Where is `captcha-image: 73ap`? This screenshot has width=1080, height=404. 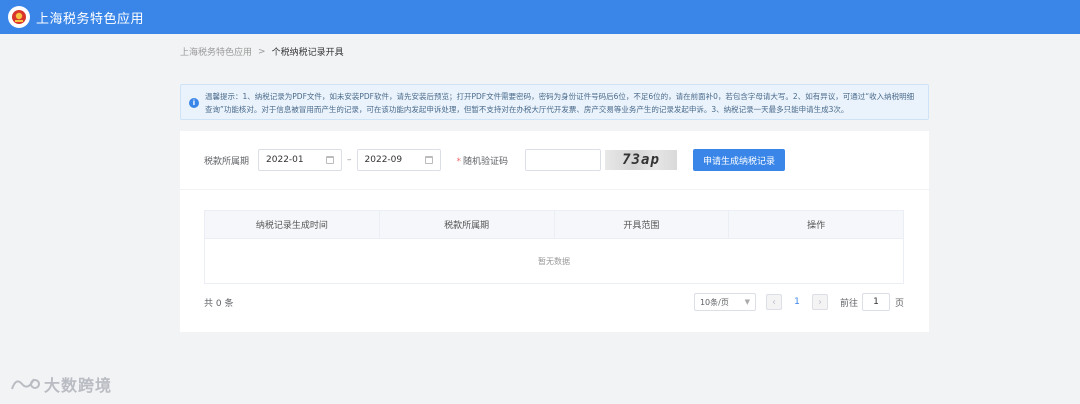
captcha-image: 73ap is located at coordinates (641, 160).